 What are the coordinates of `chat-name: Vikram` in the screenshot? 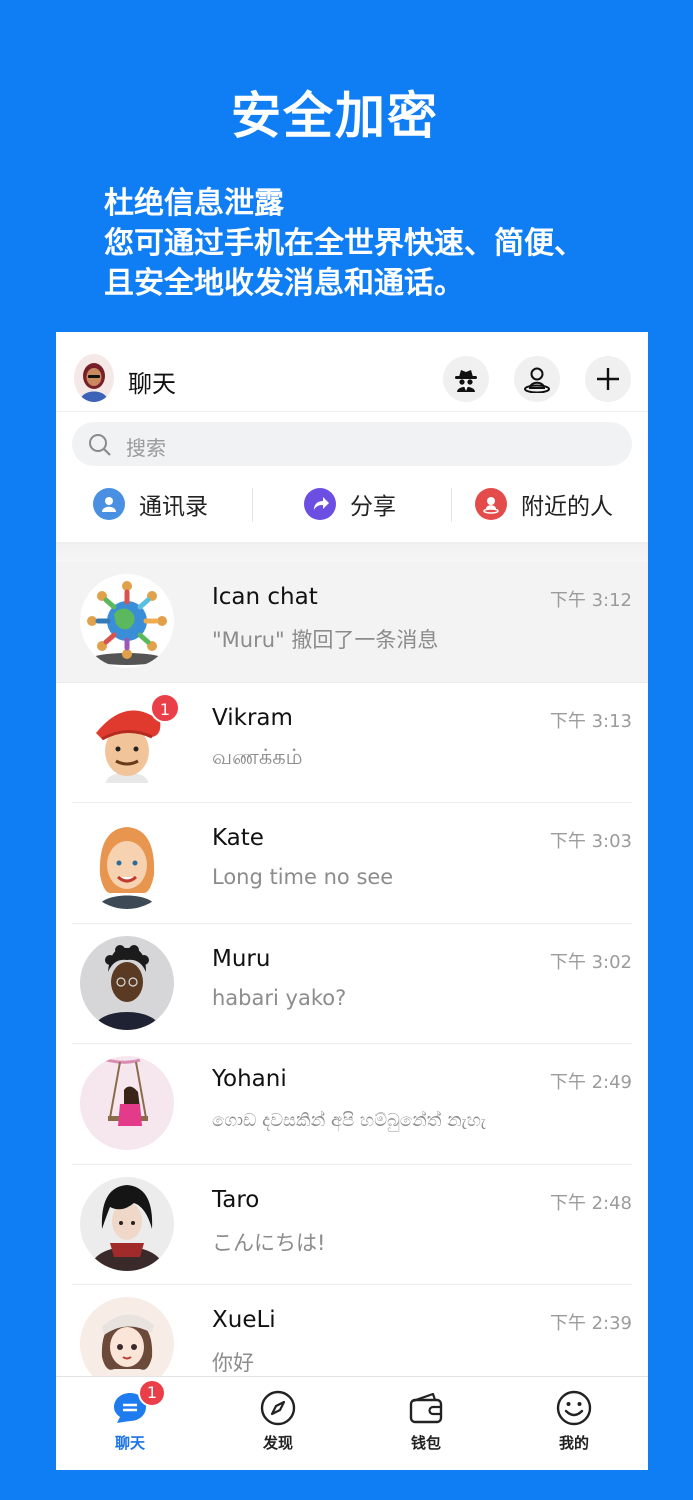 It's located at (252, 717).